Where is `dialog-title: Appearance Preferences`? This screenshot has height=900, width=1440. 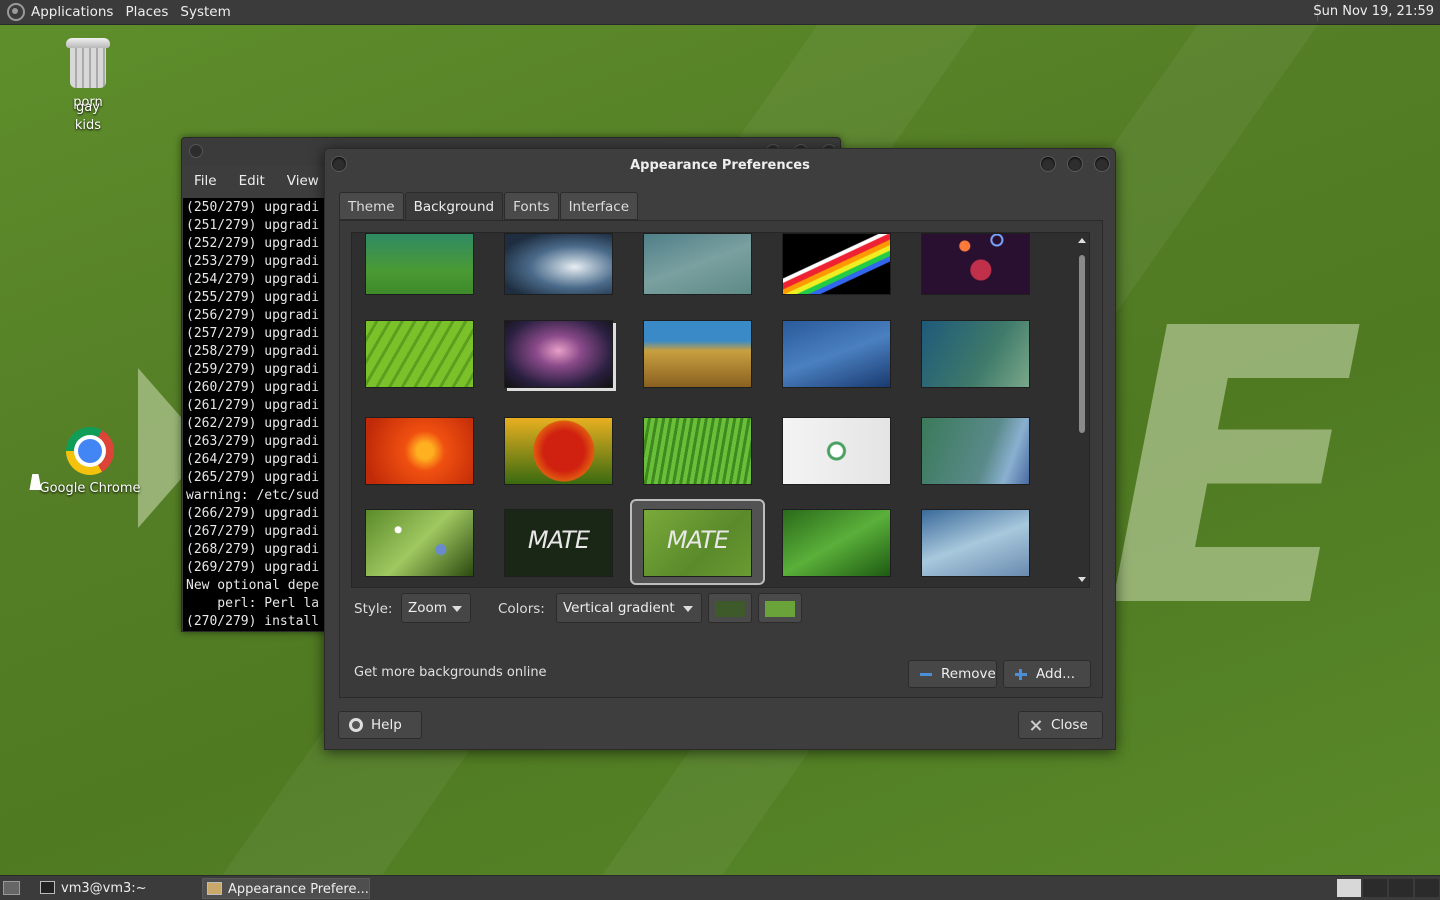 dialog-title: Appearance Preferences is located at coordinates (720, 165).